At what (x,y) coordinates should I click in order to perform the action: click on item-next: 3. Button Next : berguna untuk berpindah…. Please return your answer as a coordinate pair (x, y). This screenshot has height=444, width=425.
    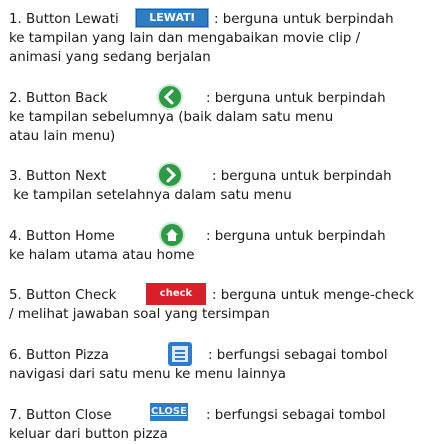
    Looking at the image, I should click on (215, 183).